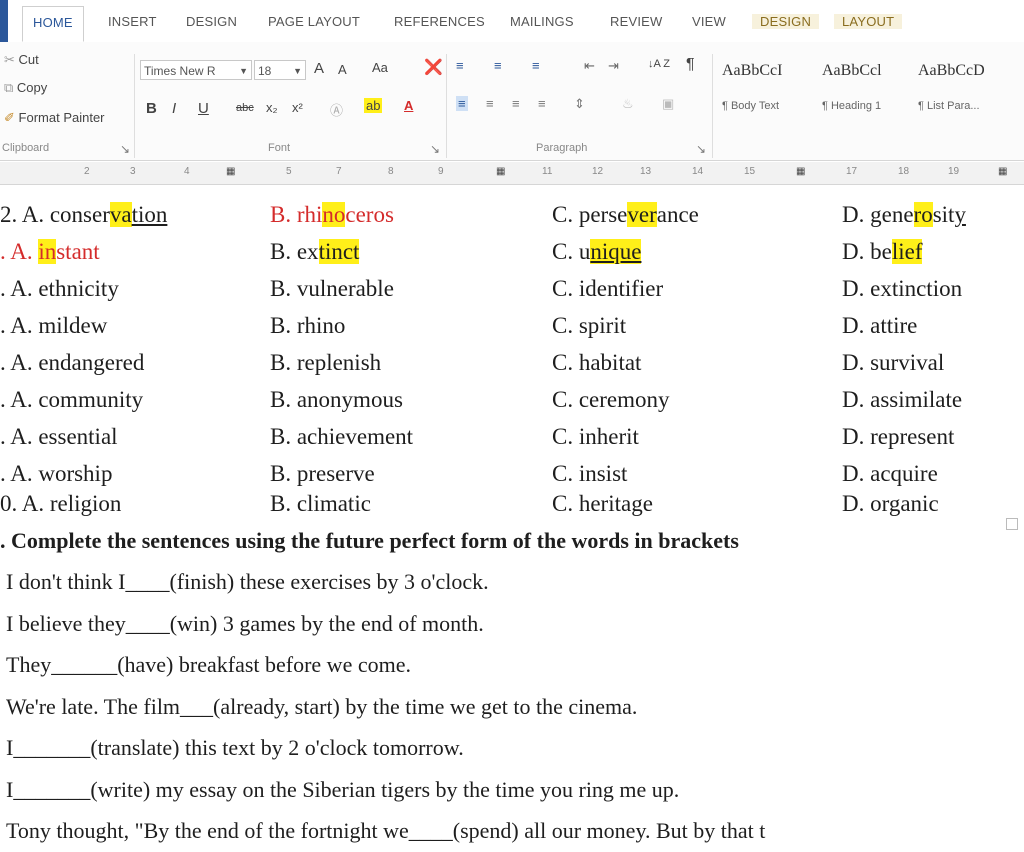 Image resolution: width=1024 pixels, height=852 pixels. Describe the element at coordinates (272, 107) in the screenshot. I see `subscript-button: x₂` at that location.